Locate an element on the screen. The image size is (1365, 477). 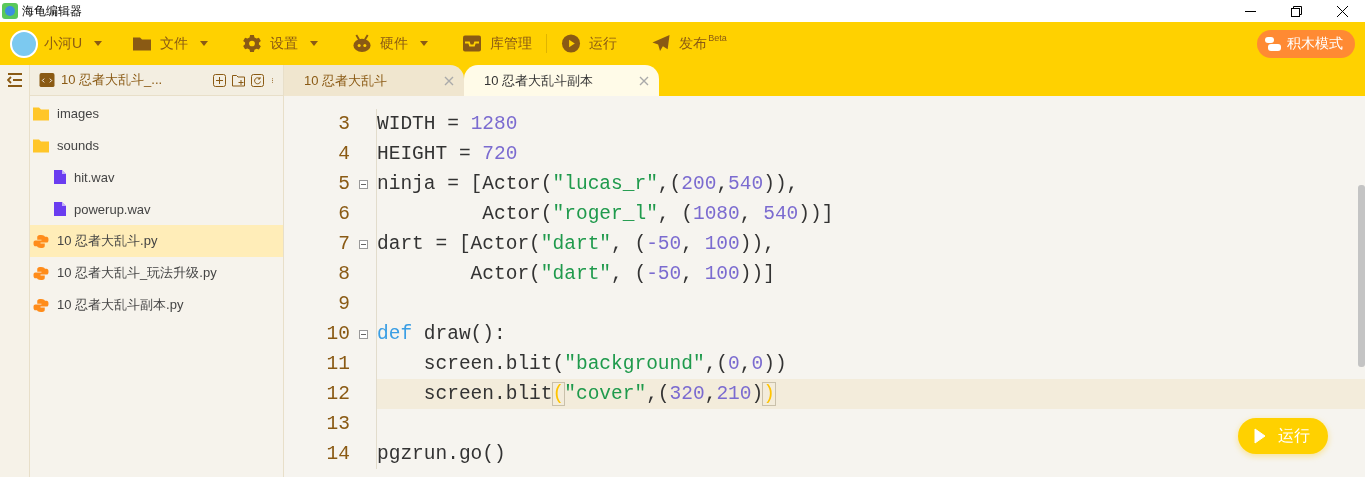
refresh-icon is located at coordinates (257, 80).